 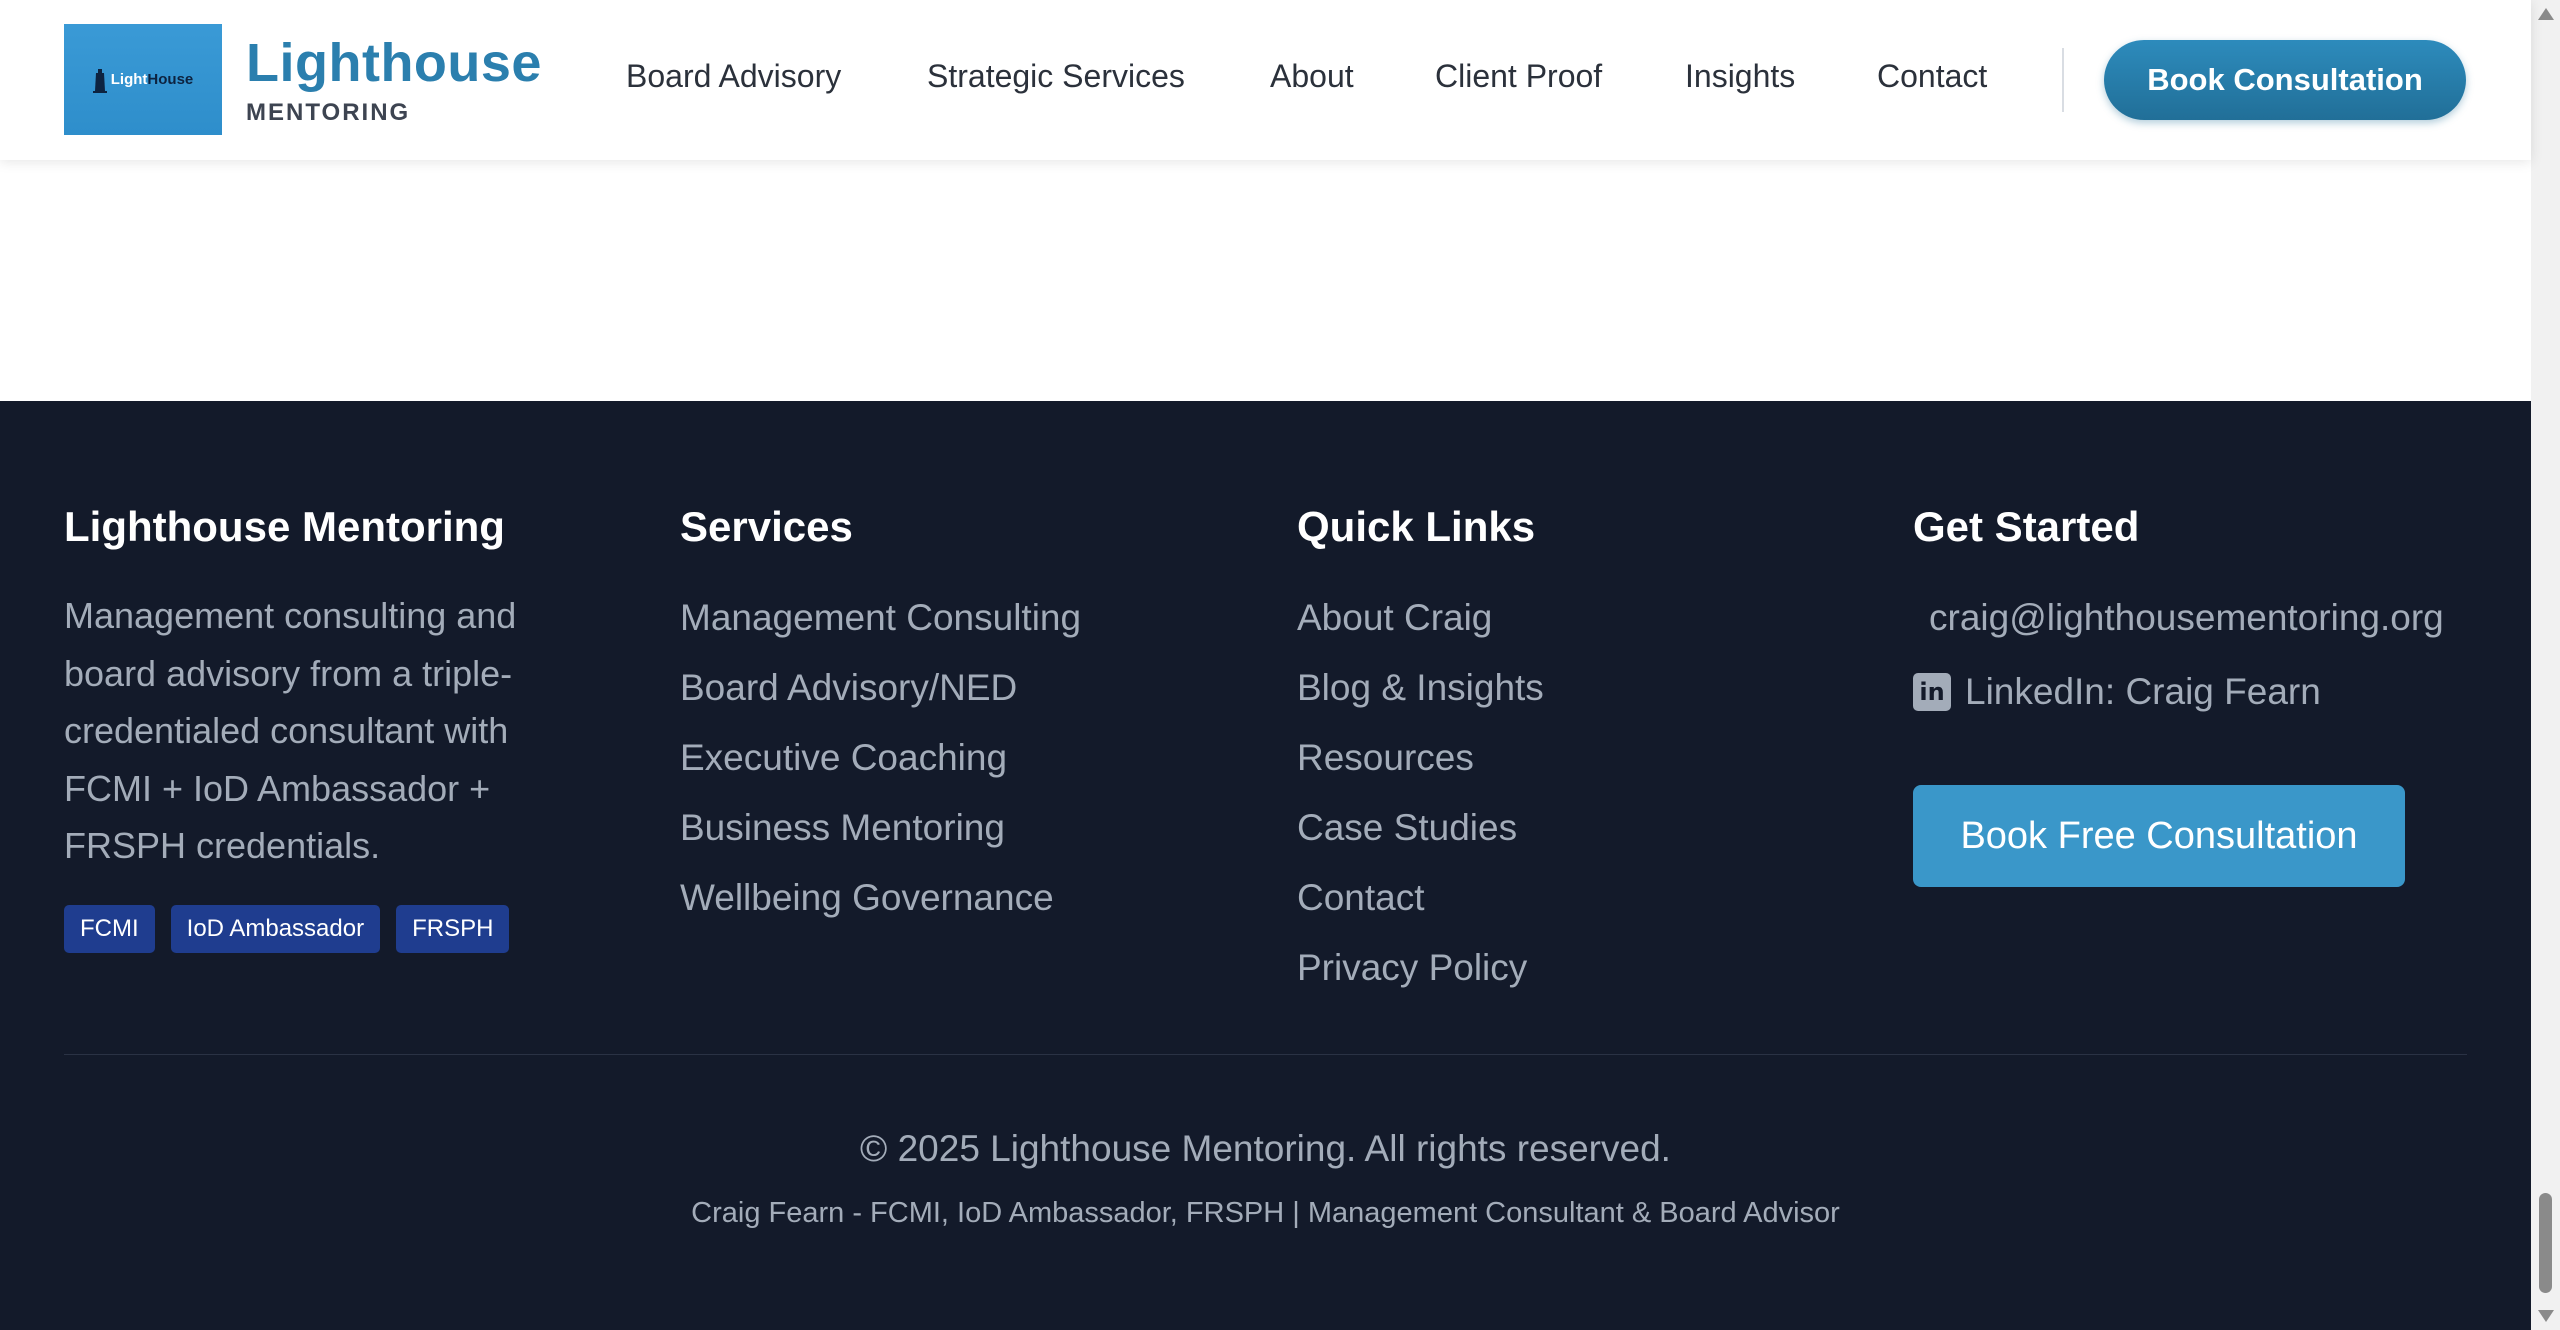 What do you see at coordinates (2159, 836) in the screenshot?
I see `book-free-consultation-button: Book Free Consultation` at bounding box center [2159, 836].